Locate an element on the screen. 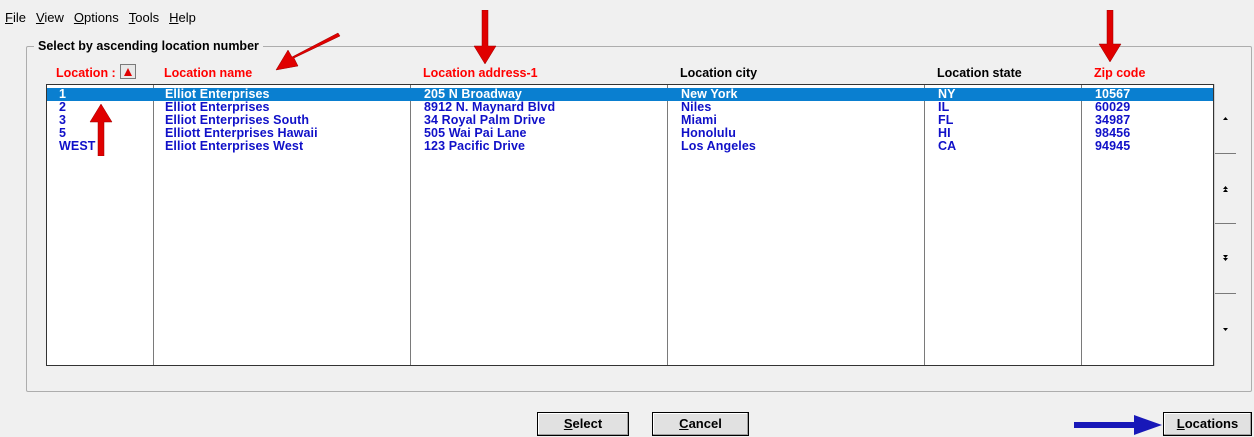 Image resolution: width=1254 pixels, height=437 pixels. small-up-arrow-icon is located at coordinates (1225, 118).